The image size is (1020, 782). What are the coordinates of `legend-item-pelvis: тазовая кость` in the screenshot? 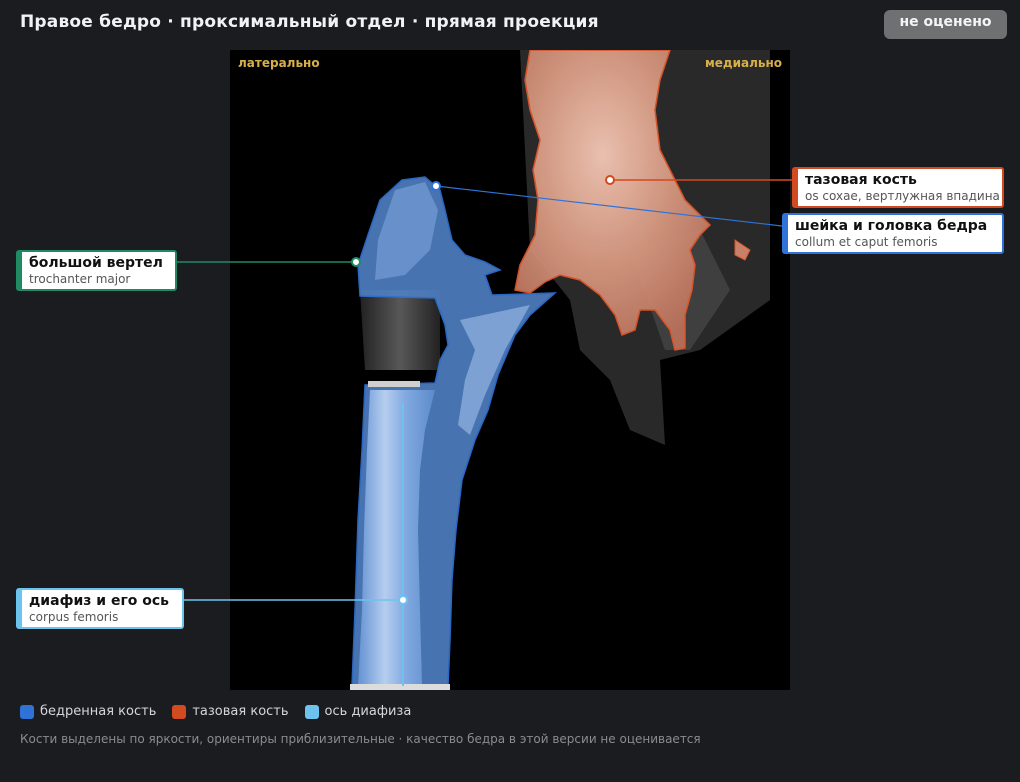 It's located at (230, 711).